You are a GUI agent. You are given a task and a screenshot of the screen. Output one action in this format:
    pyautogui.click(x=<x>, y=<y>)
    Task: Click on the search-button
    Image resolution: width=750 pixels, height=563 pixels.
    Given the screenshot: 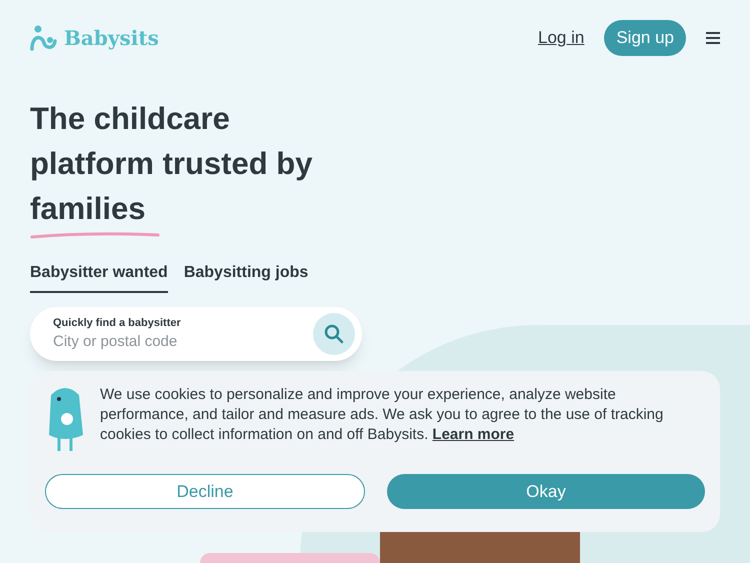 What is the action you would take?
    pyautogui.click(x=334, y=334)
    